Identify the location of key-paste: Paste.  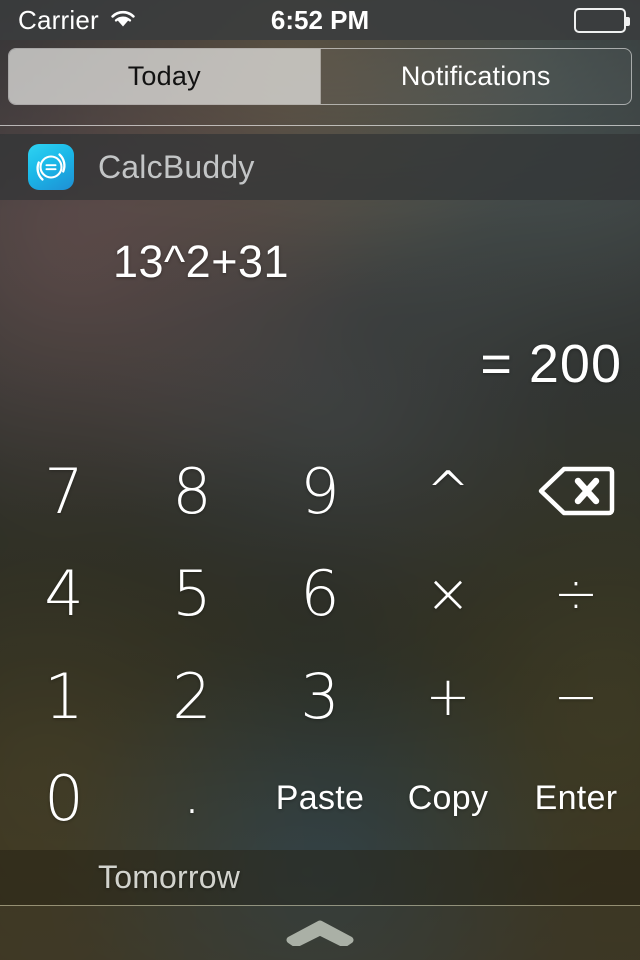
(320, 799).